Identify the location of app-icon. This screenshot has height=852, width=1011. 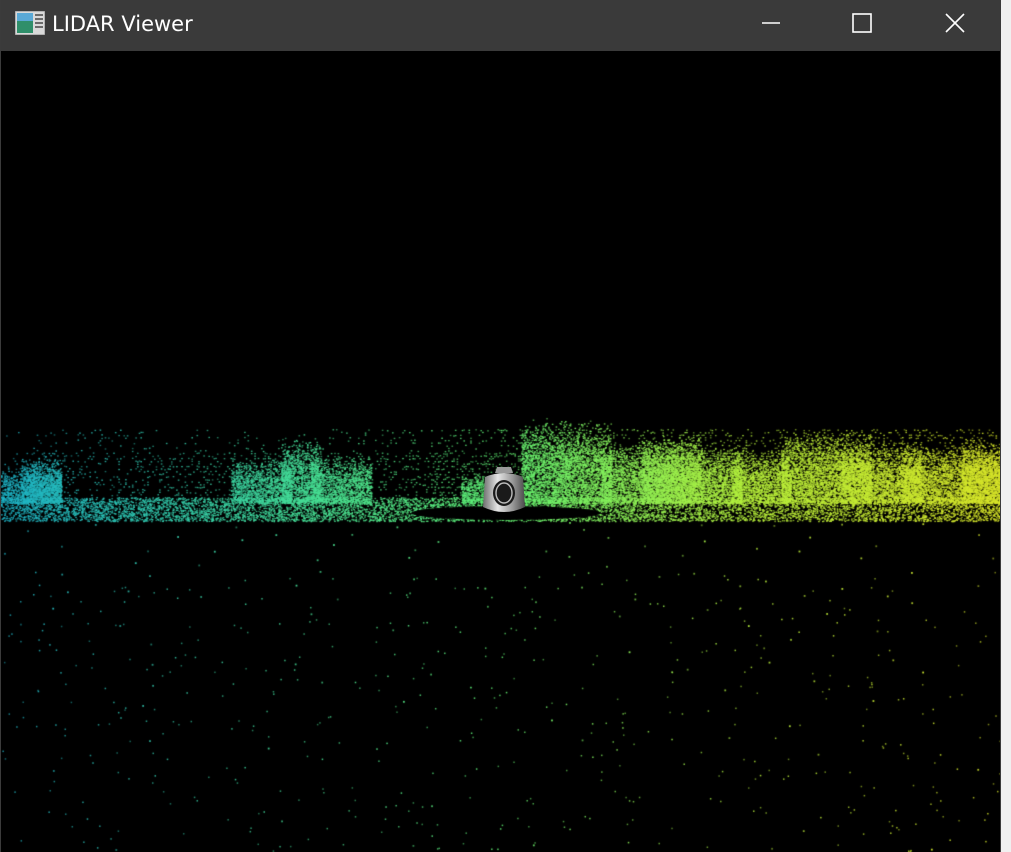
(30, 23).